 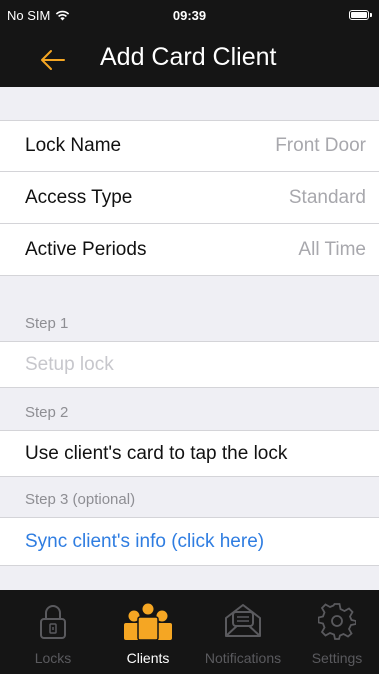 I want to click on setup-lock-label: Setup lock, so click(x=69, y=364).